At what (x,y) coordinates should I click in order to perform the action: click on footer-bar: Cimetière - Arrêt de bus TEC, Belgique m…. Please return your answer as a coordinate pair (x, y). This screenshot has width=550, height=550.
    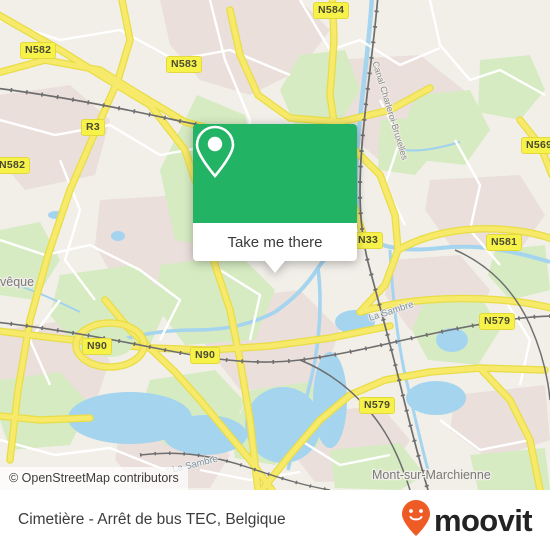
    Looking at the image, I should click on (275, 520).